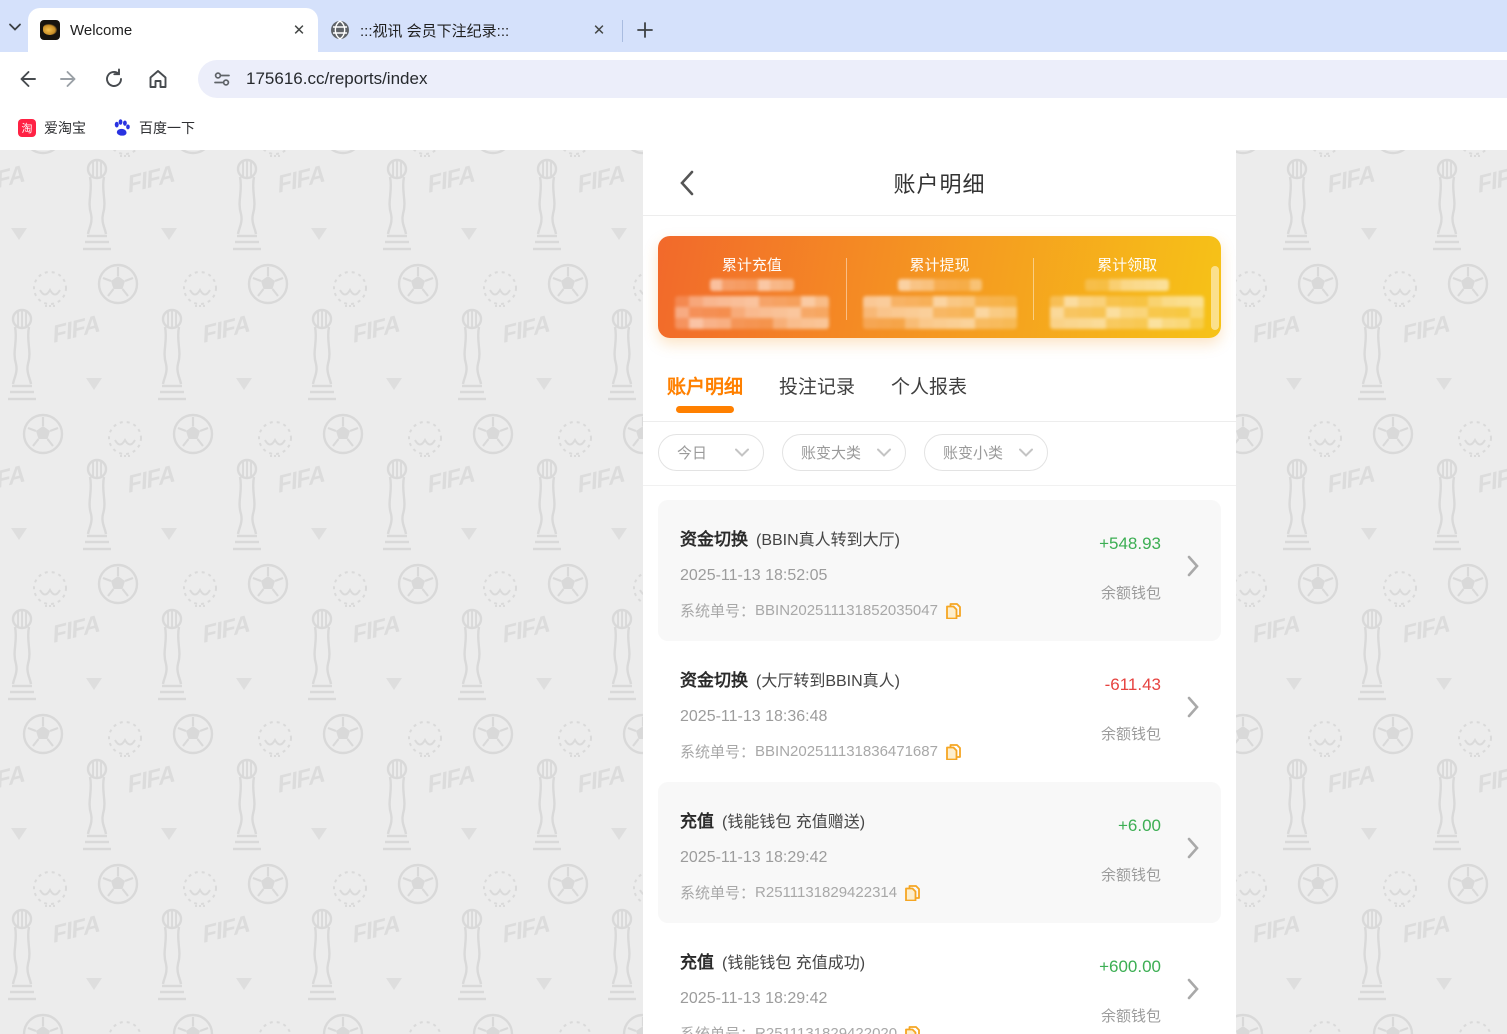 This screenshot has height=1034, width=1507. What do you see at coordinates (844, 452) in the screenshot?
I see `filter-major-category: 账变大类` at bounding box center [844, 452].